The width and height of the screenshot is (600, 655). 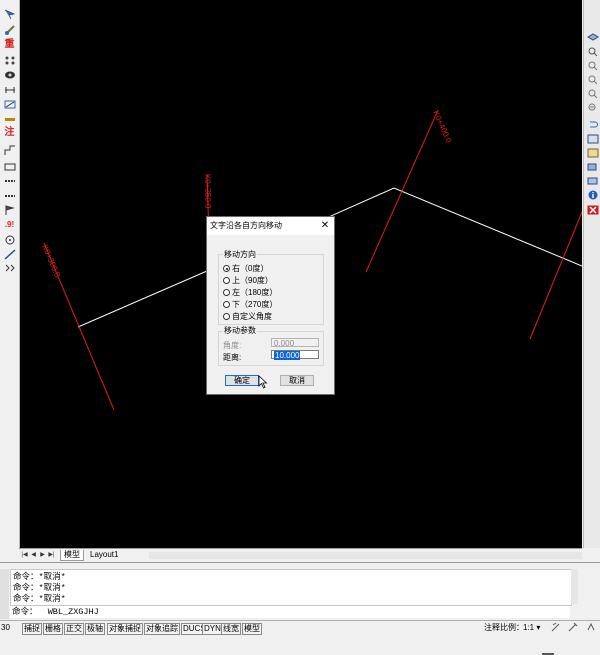 I want to click on layer2-icon, so click(x=592, y=181).